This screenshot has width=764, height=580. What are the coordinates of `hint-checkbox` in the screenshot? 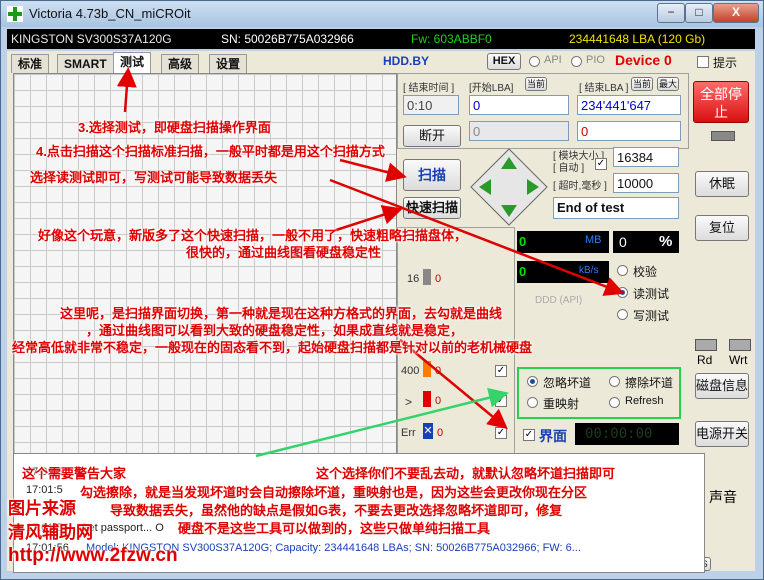 It's located at (703, 62).